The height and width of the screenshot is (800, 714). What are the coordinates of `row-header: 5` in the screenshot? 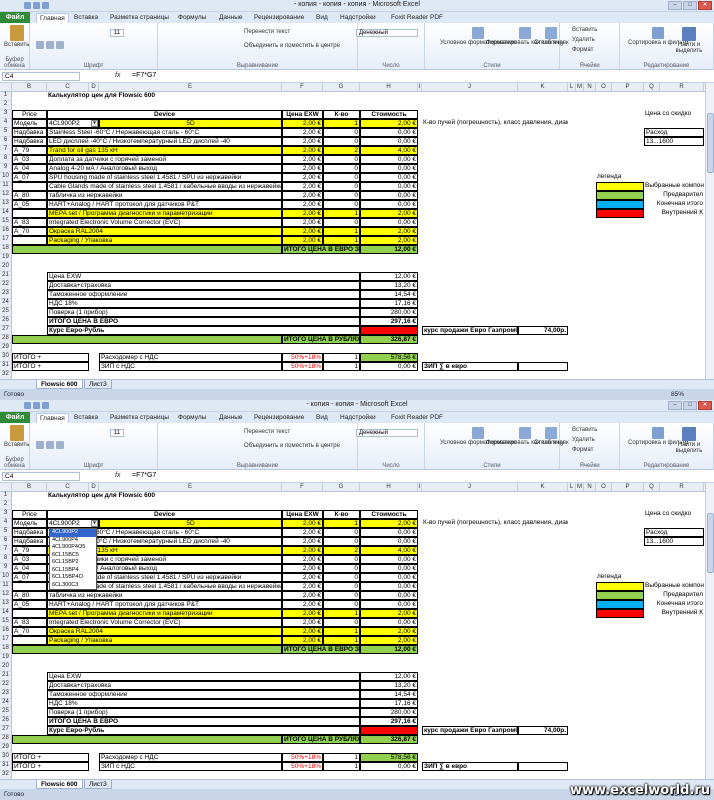 It's located at (6, 532).